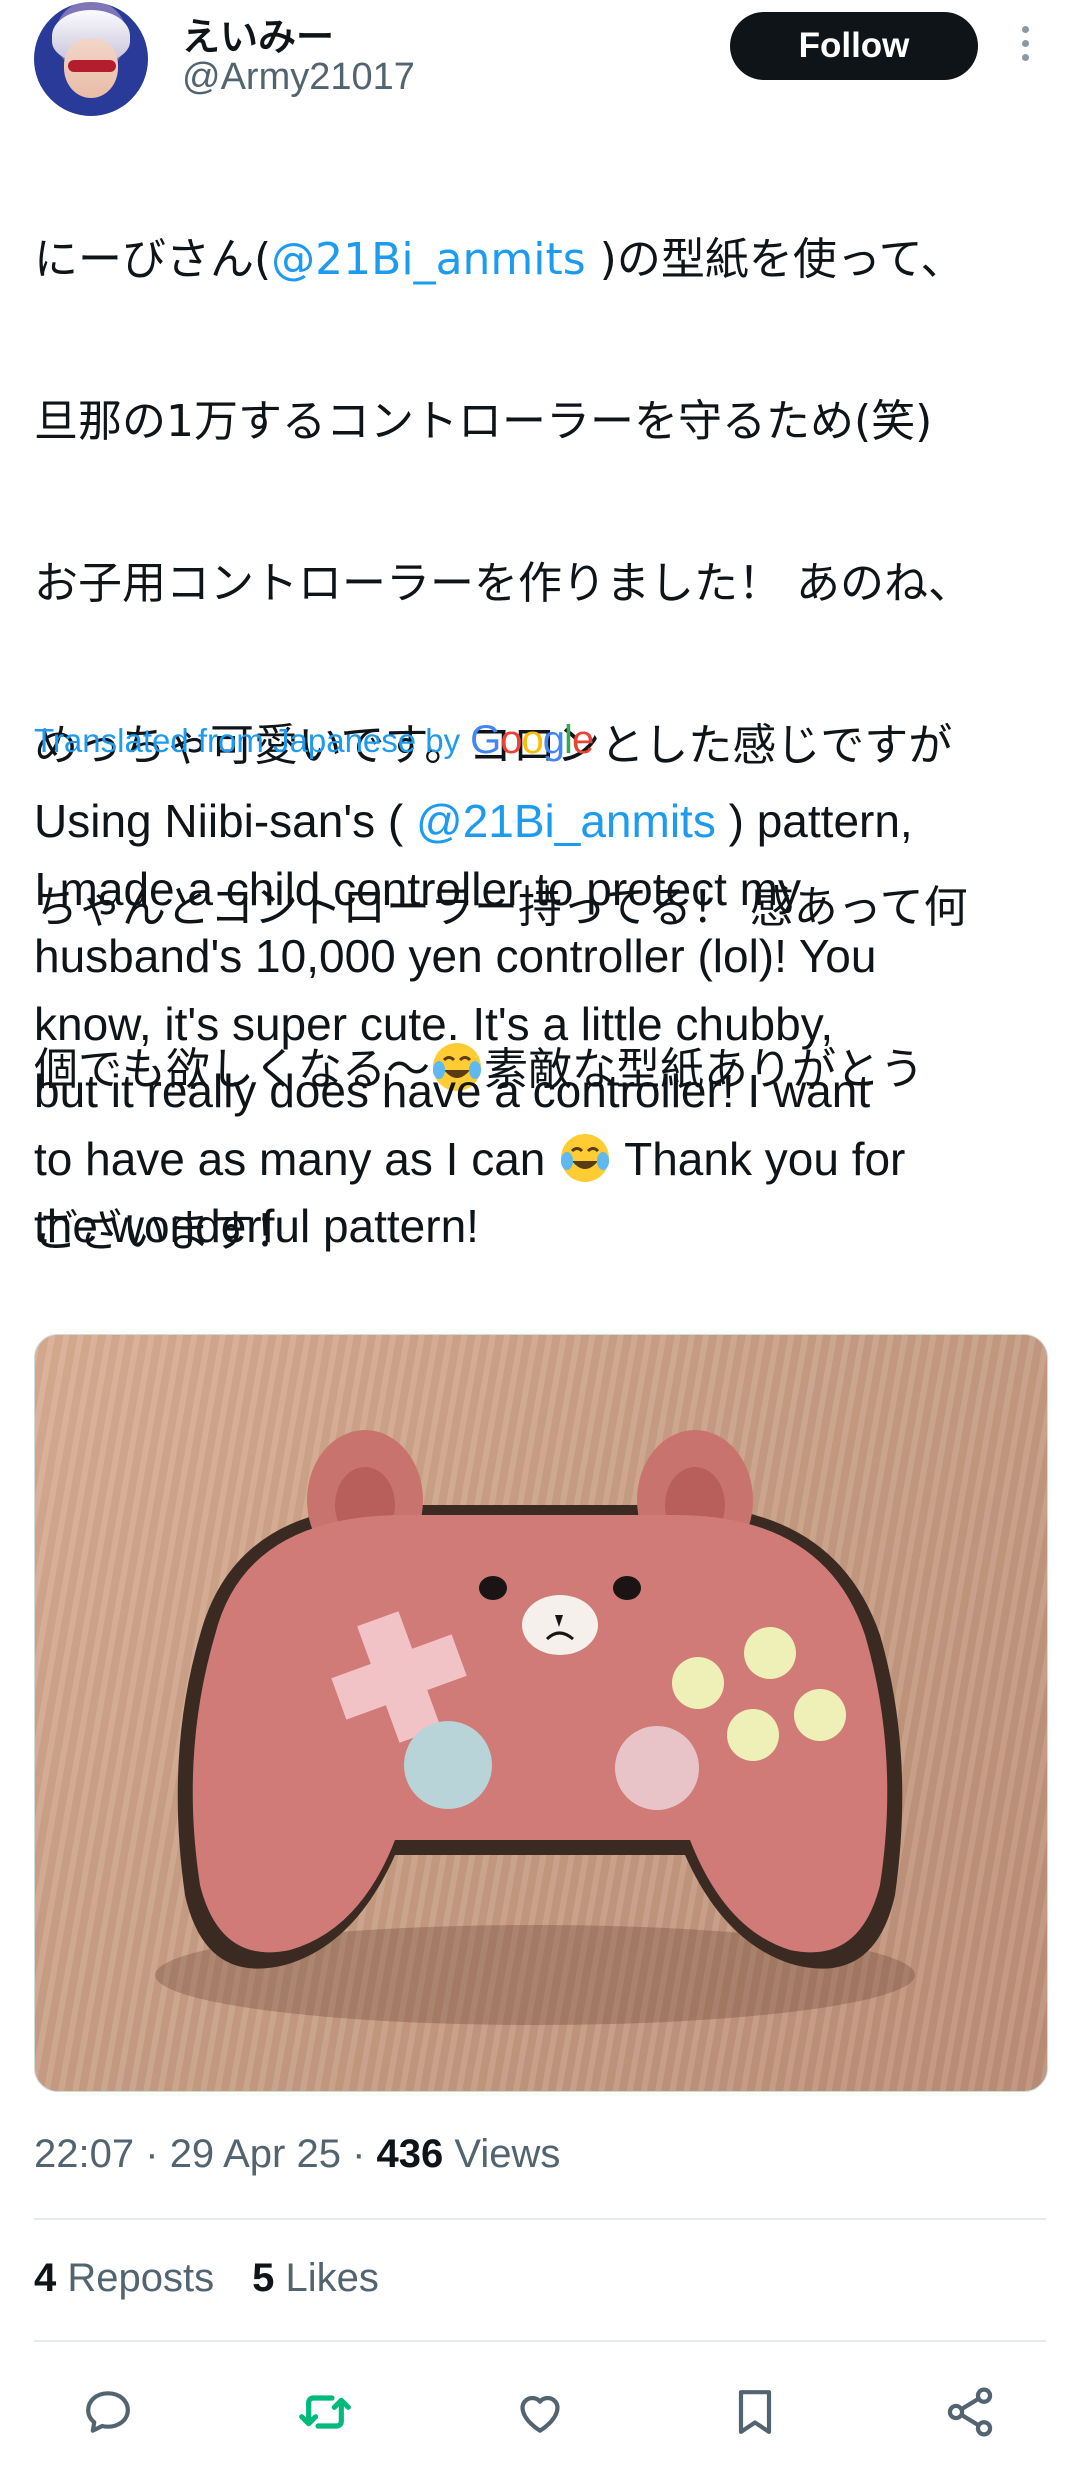 This screenshot has width=1080, height=2480. Describe the element at coordinates (483, 421) in the screenshot. I see `jp-line: 旦那の1万するコントローラーを守るため(笑)` at that location.